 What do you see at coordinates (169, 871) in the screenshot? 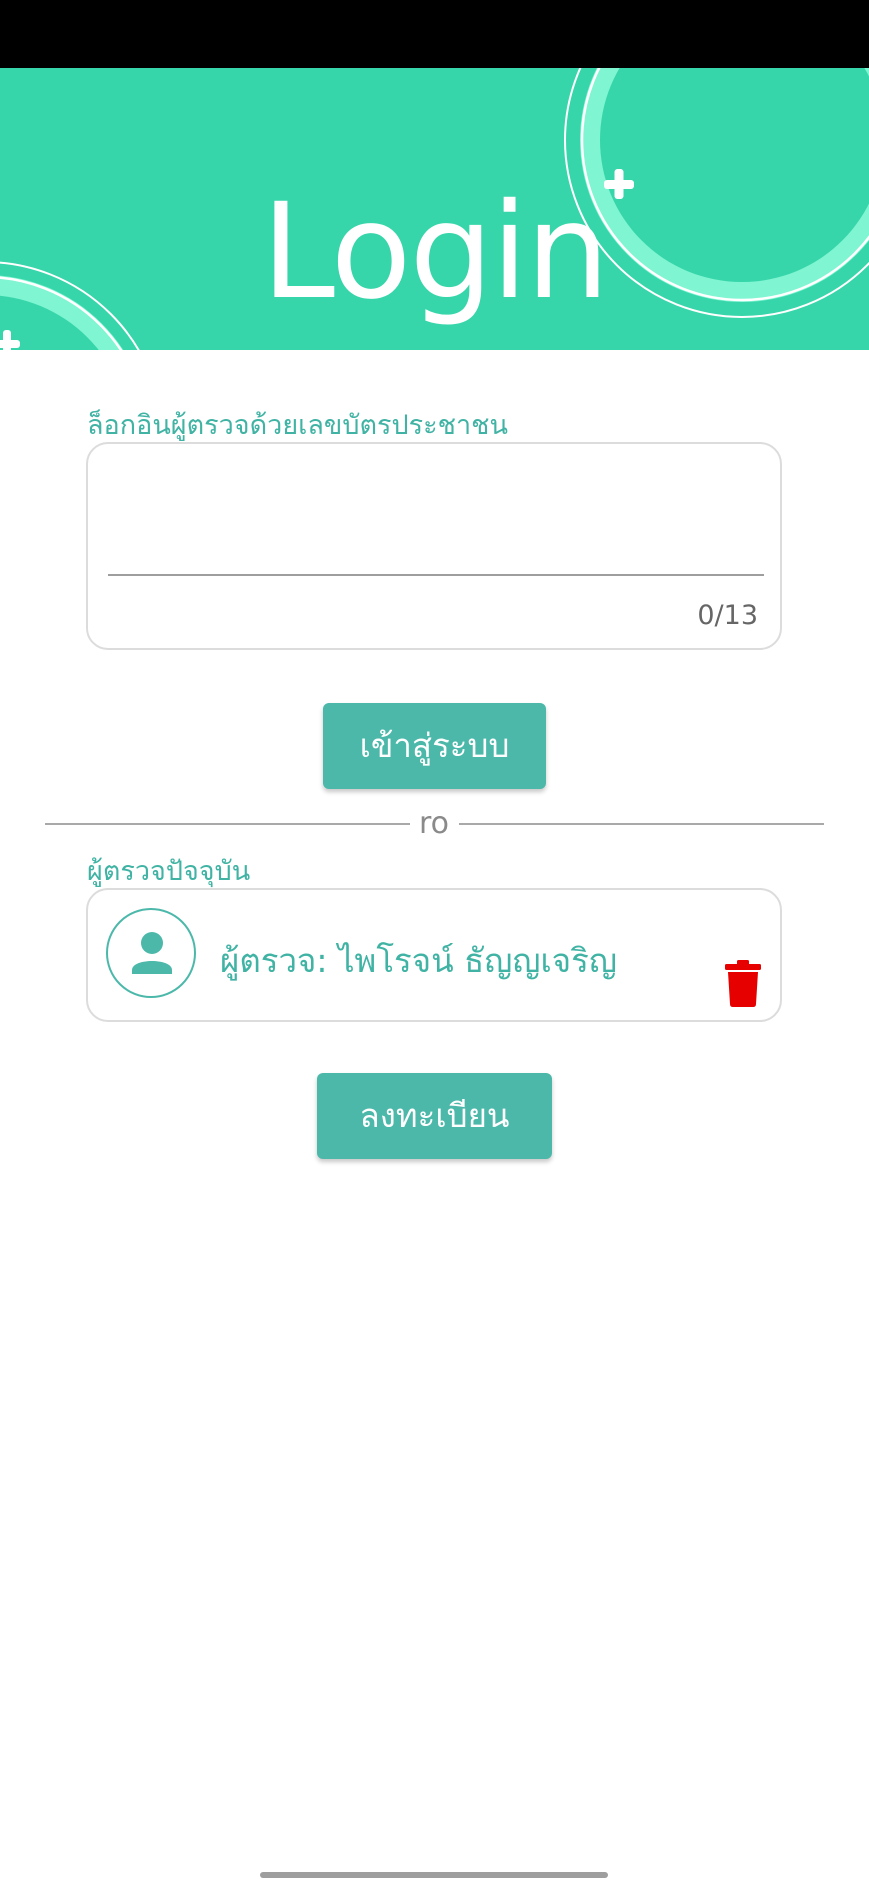
I see `current-inspector-label: ผู้ตรวจปัจจุบัน` at bounding box center [169, 871].